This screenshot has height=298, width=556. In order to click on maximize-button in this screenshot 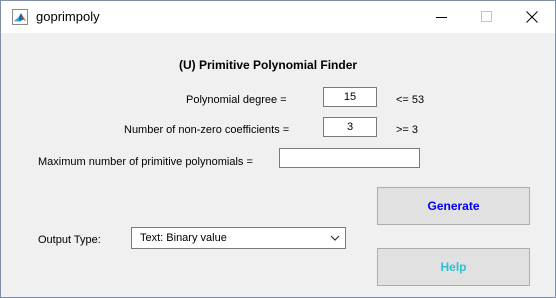, I will do `click(487, 17)`.